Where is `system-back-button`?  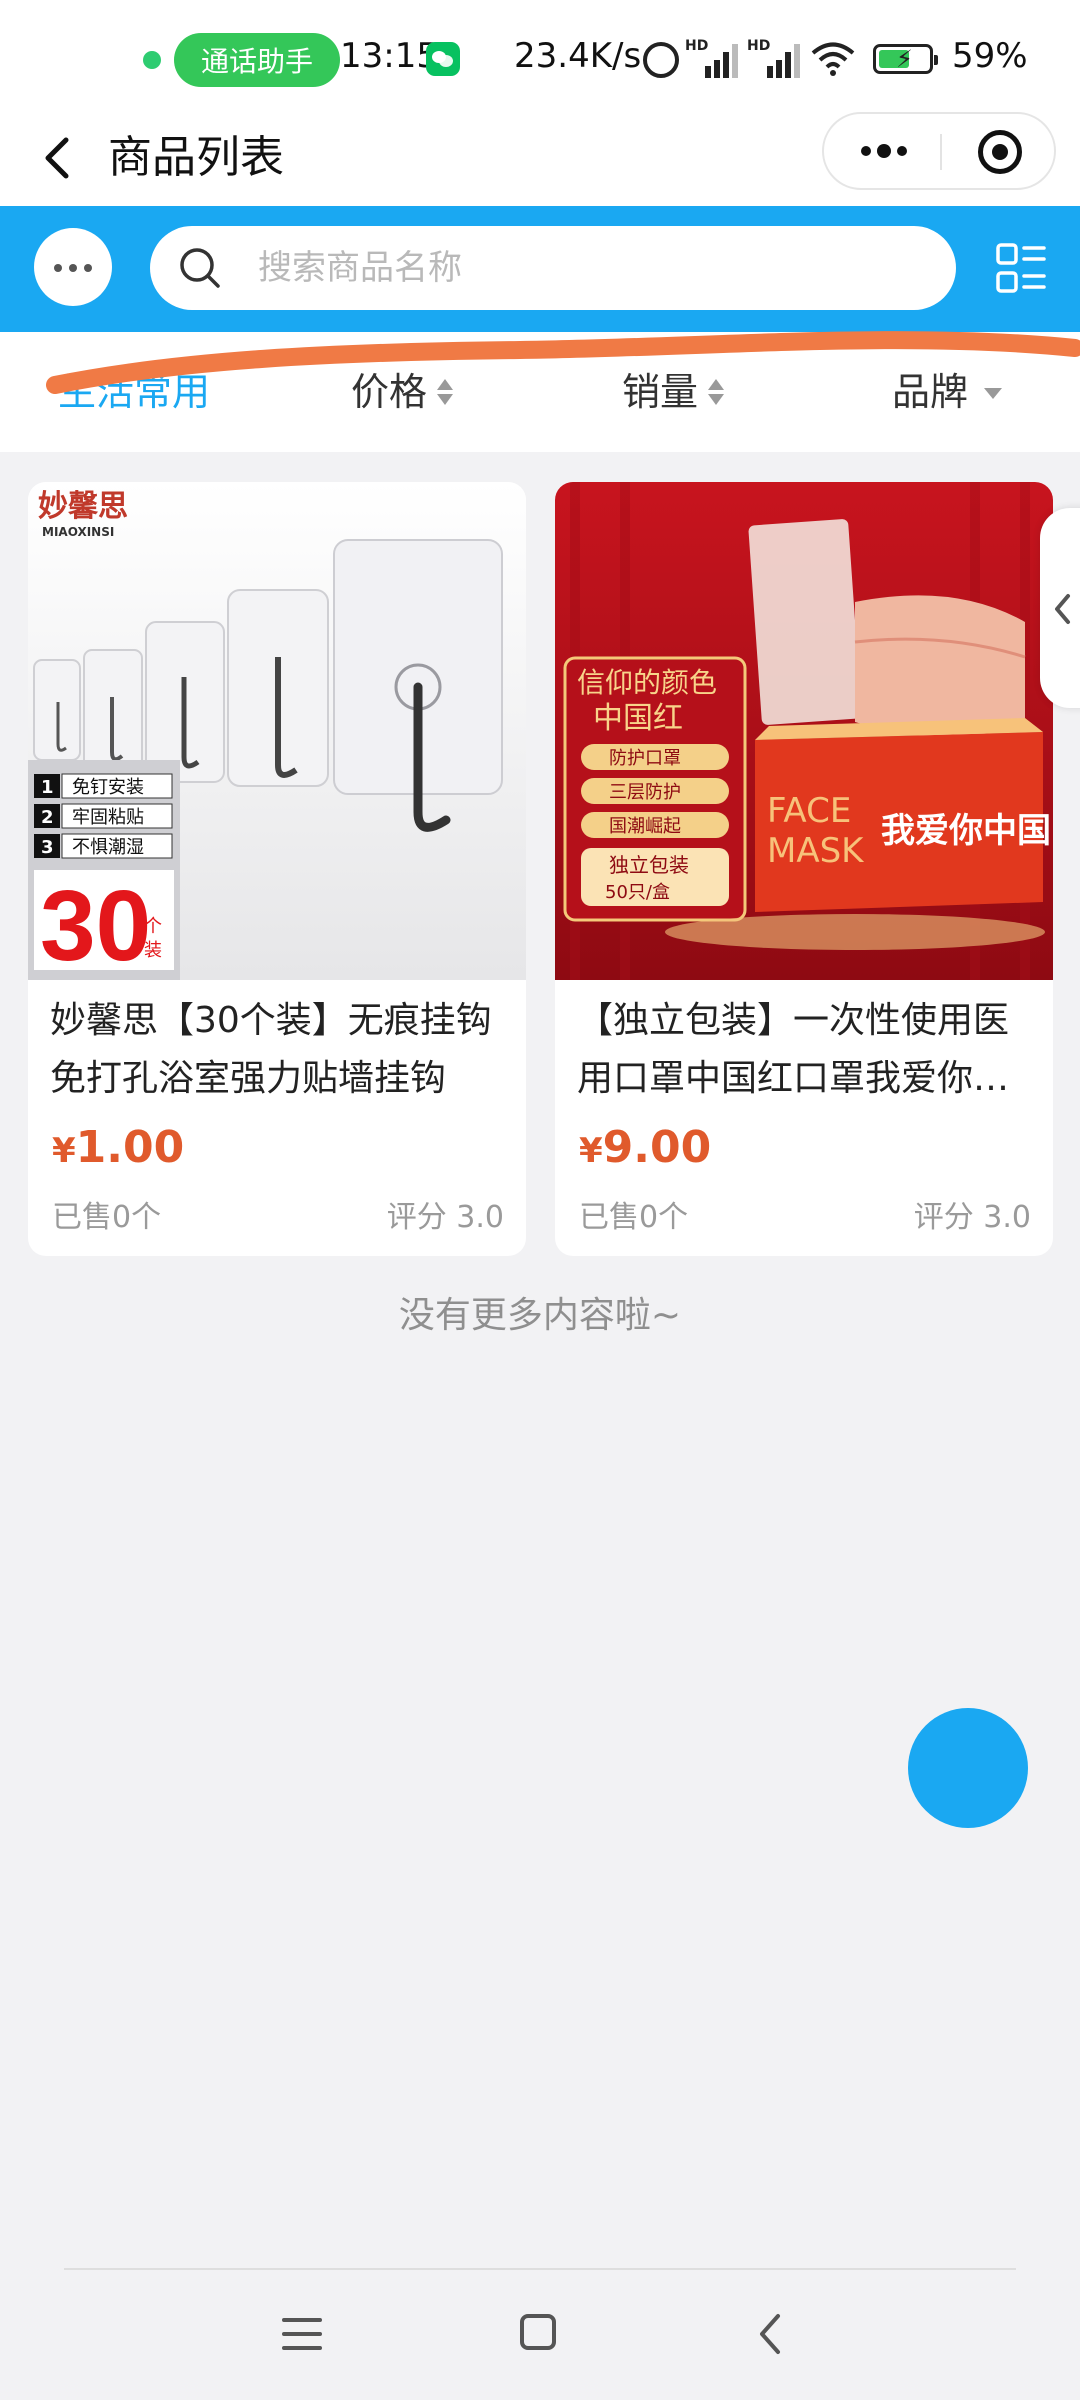 system-back-button is located at coordinates (771, 2334).